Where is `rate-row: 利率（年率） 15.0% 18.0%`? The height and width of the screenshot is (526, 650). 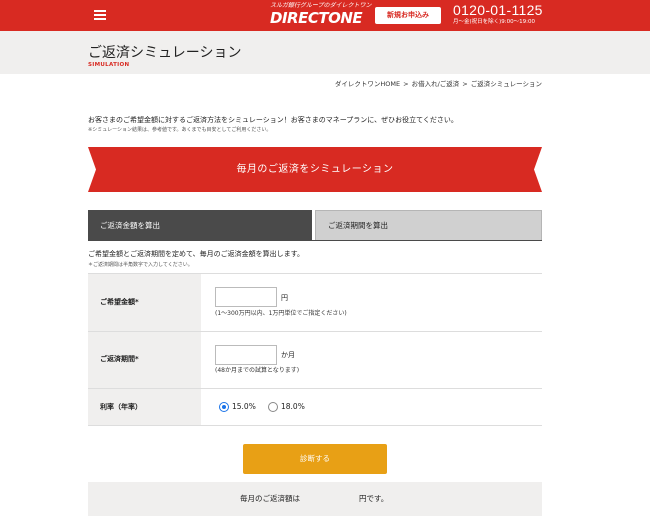 rate-row: 利率（年率） 15.0% 18.0% is located at coordinates (315, 407).